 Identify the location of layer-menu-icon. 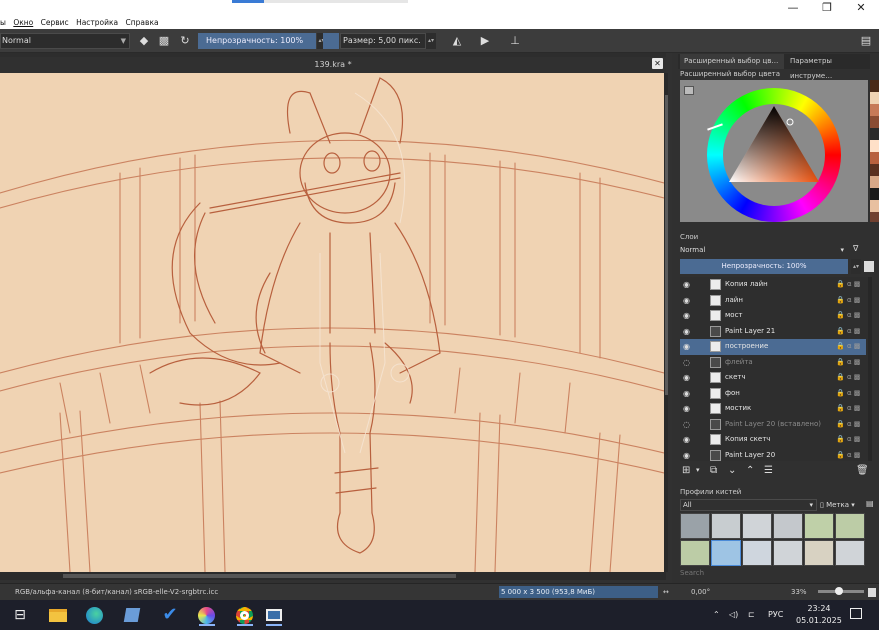
(869, 266).